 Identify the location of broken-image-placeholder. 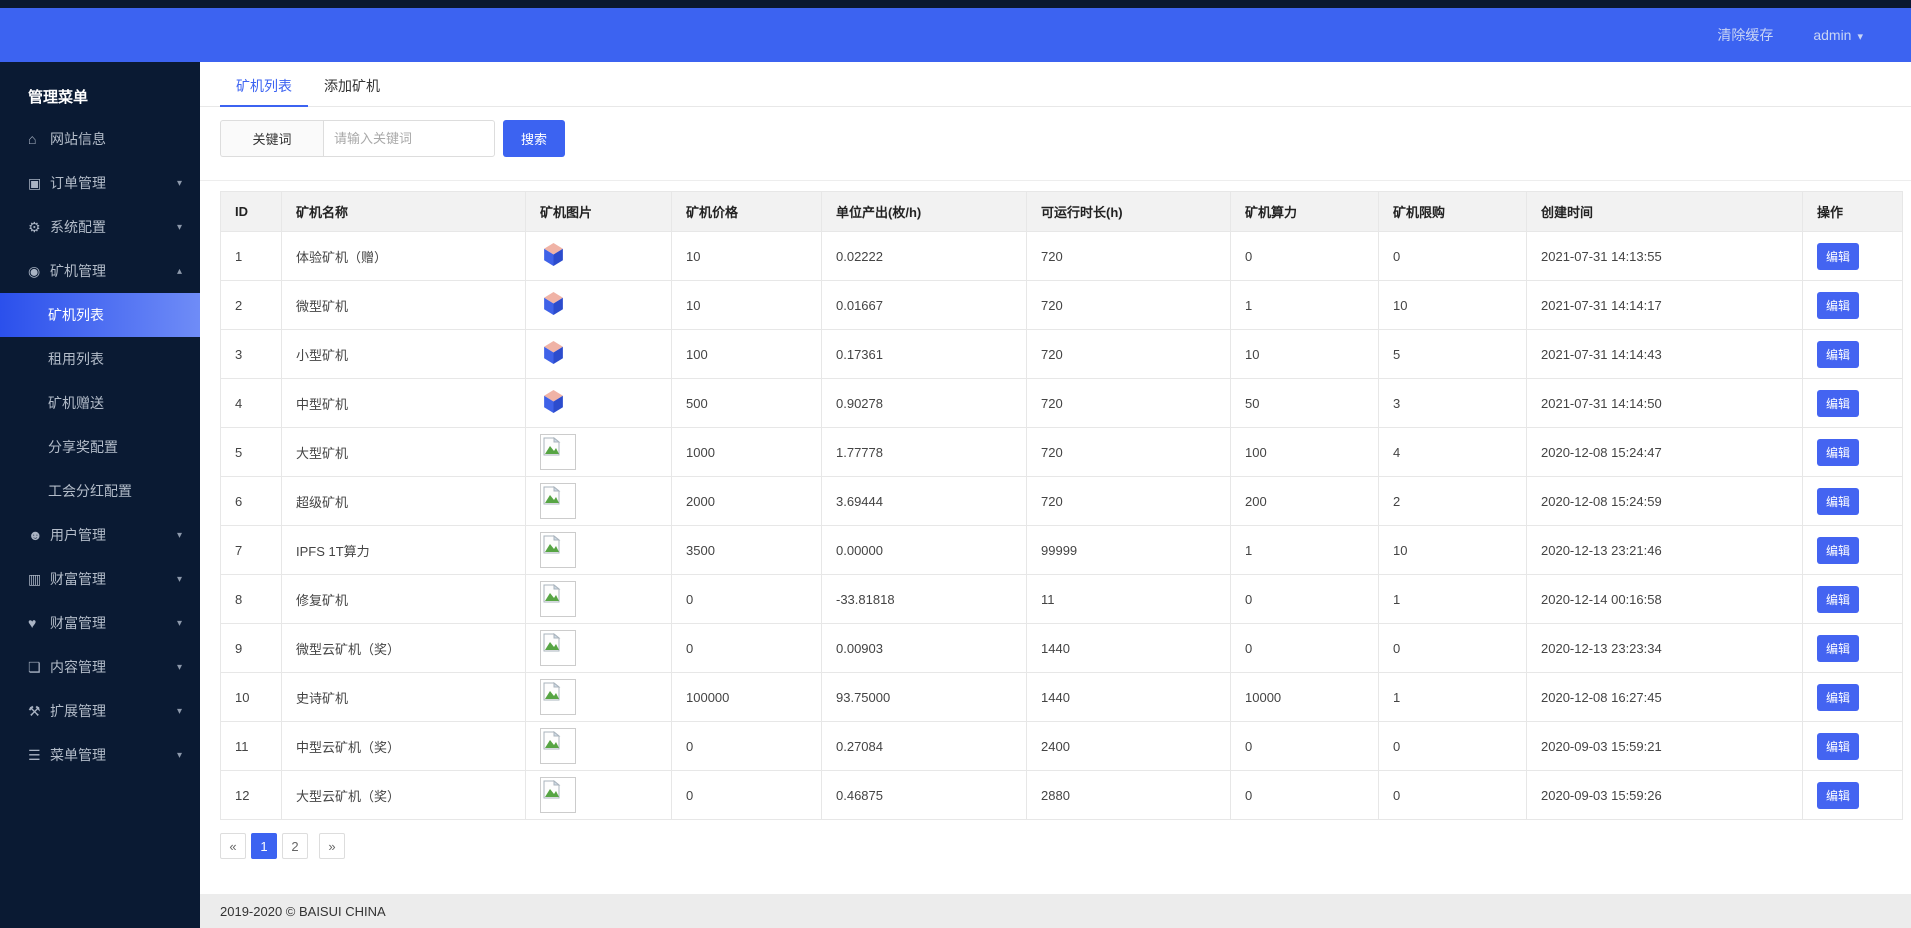
(558, 501).